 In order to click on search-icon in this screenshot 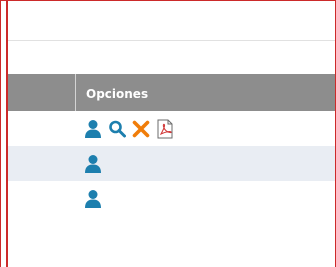, I will do `click(117, 129)`.